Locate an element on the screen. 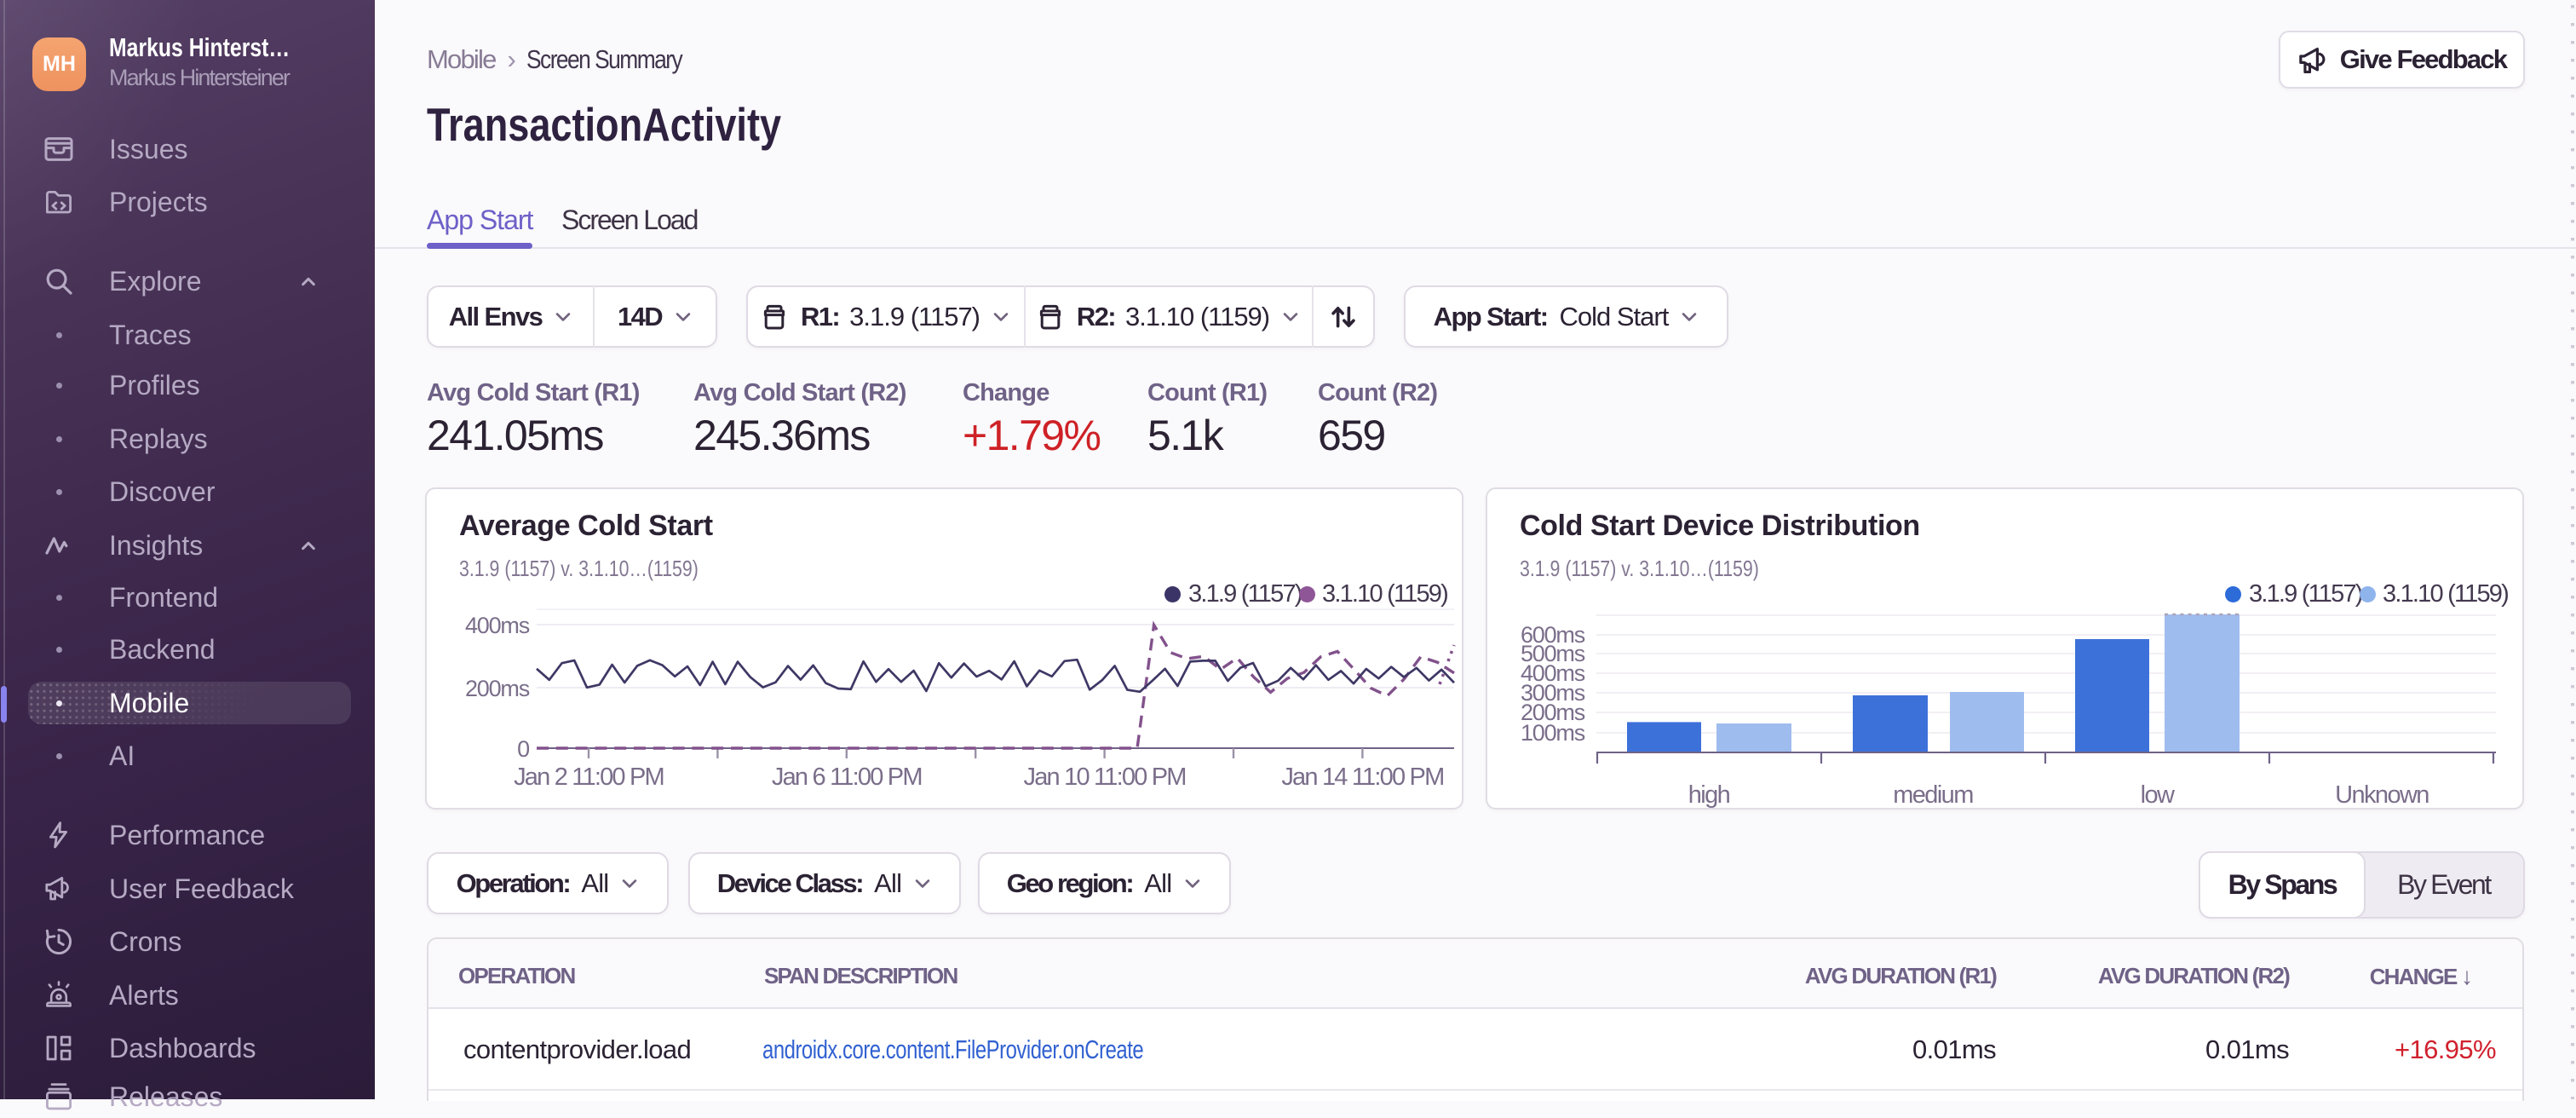 The width and height of the screenshot is (2576, 1118). svg-text: 100ms is located at coordinates (1553, 733).